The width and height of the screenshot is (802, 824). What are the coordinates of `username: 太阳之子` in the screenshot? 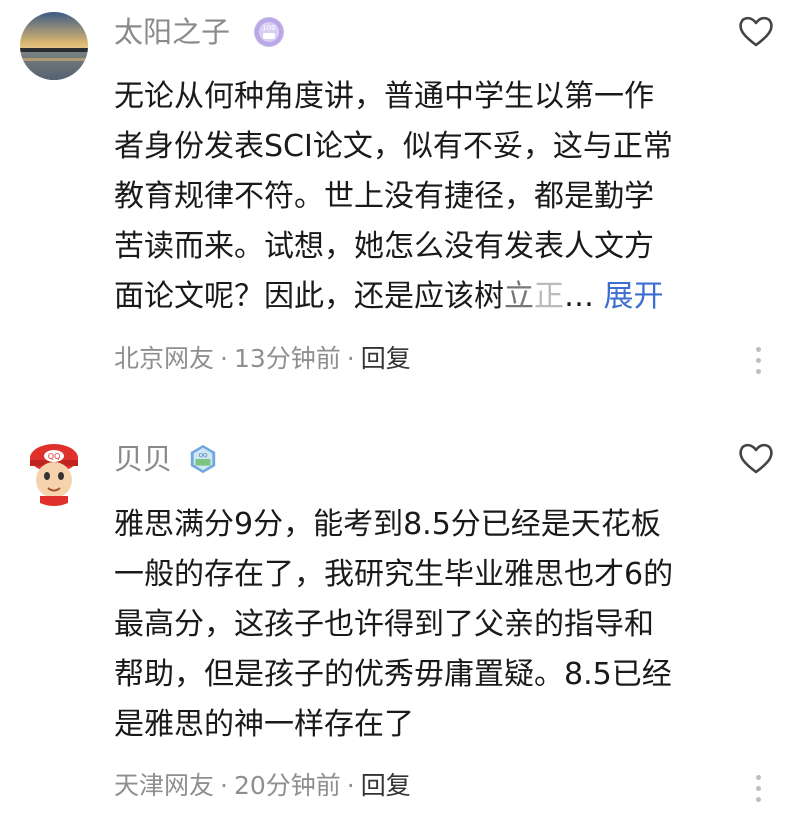 It's located at (172, 32).